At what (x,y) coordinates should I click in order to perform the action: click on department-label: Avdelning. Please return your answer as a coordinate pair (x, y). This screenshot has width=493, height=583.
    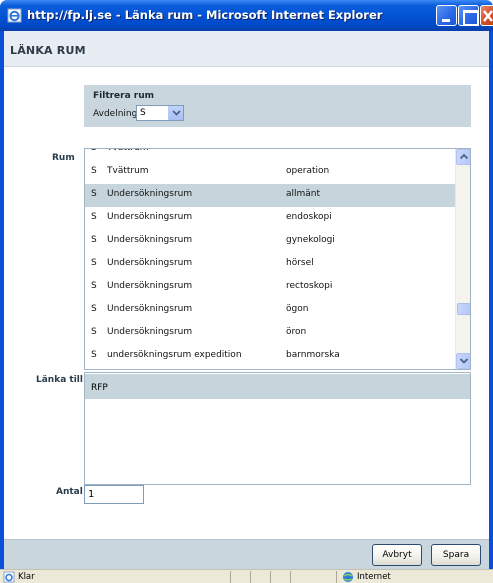
    Looking at the image, I should click on (115, 114).